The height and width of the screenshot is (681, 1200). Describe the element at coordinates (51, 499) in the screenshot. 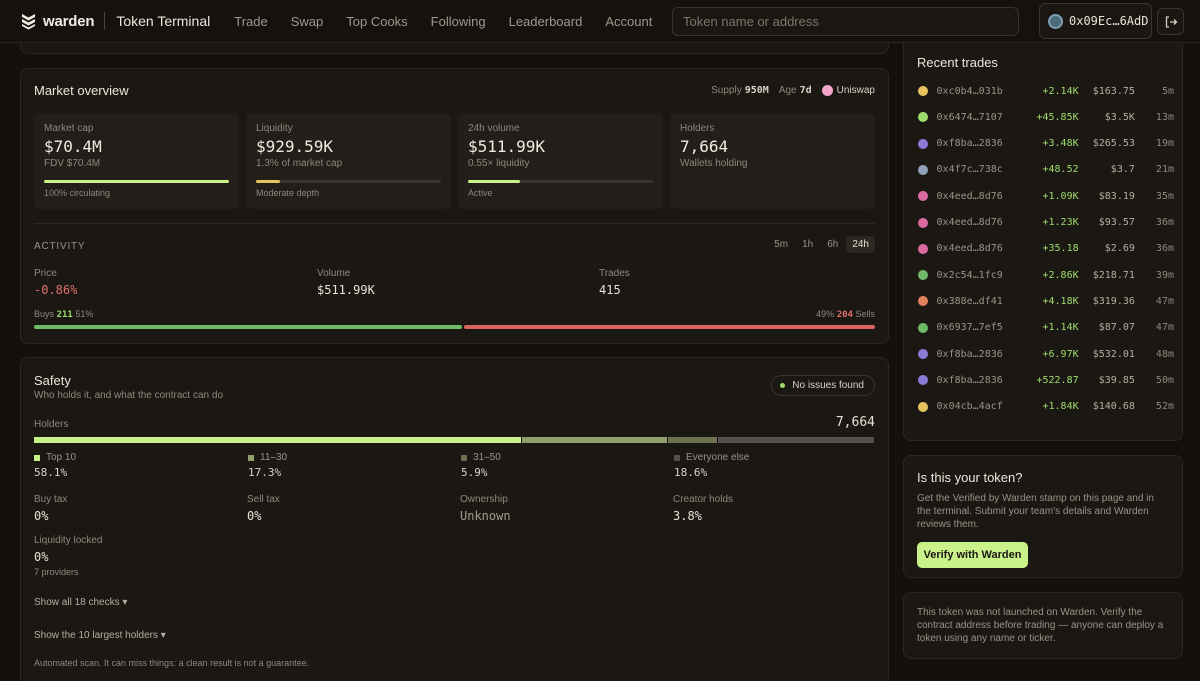

I see `buy-tax-label: Buy tax` at that location.